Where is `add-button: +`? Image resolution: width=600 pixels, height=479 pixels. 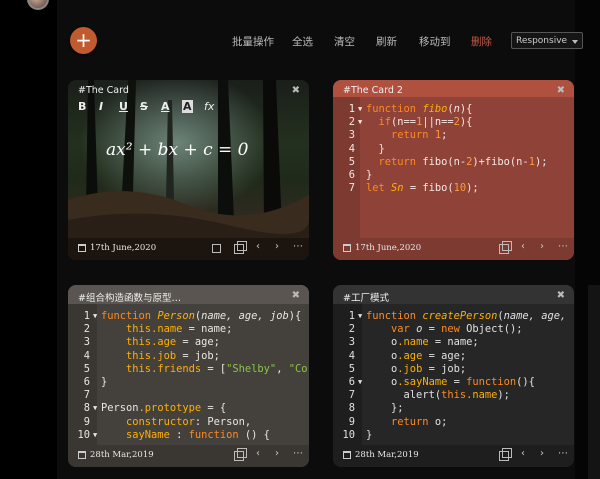 add-button: + is located at coordinates (83, 40).